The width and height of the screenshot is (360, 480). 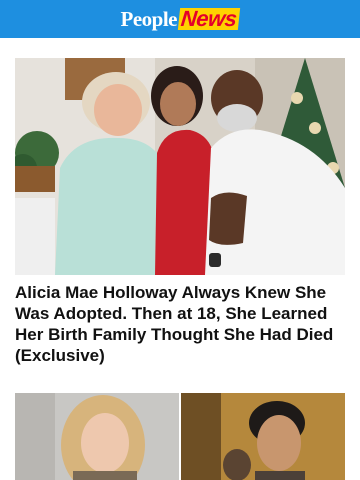 What do you see at coordinates (209, 18) in the screenshot?
I see `logo-news-text: News` at bounding box center [209, 18].